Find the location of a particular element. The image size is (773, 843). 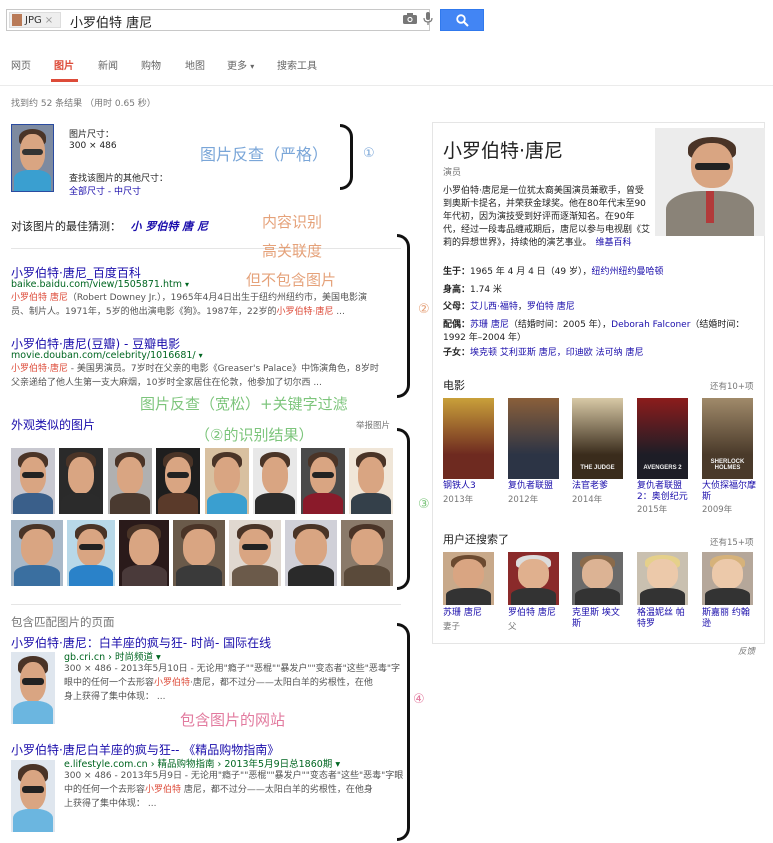

movie-poster: SHERLOCK HOLMES is located at coordinates (727, 438).